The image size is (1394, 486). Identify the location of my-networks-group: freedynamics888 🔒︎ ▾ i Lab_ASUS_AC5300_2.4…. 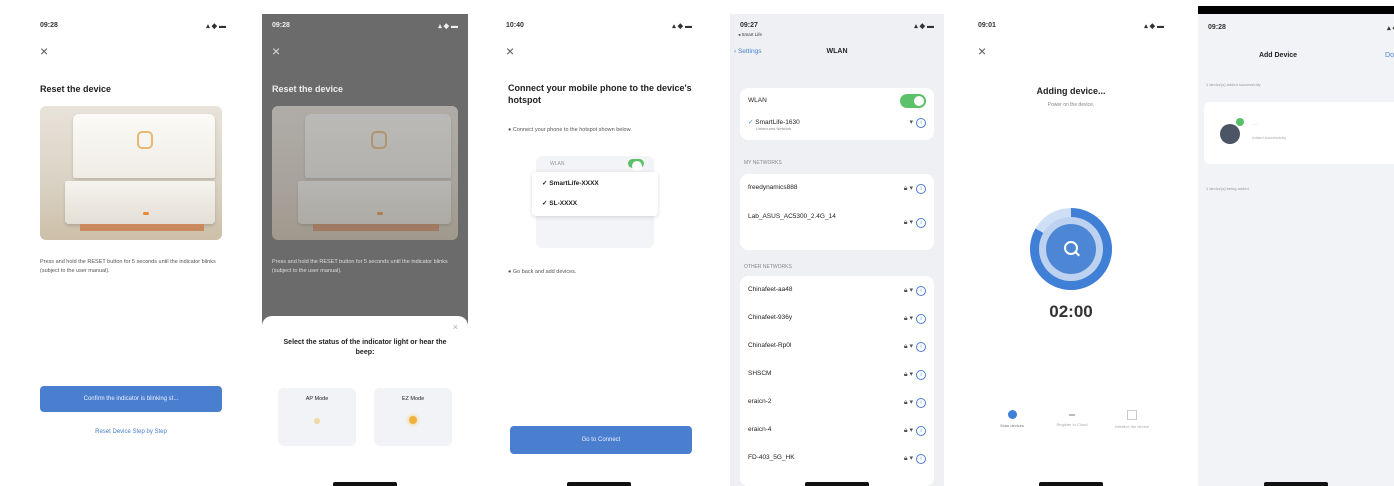
(837, 212).